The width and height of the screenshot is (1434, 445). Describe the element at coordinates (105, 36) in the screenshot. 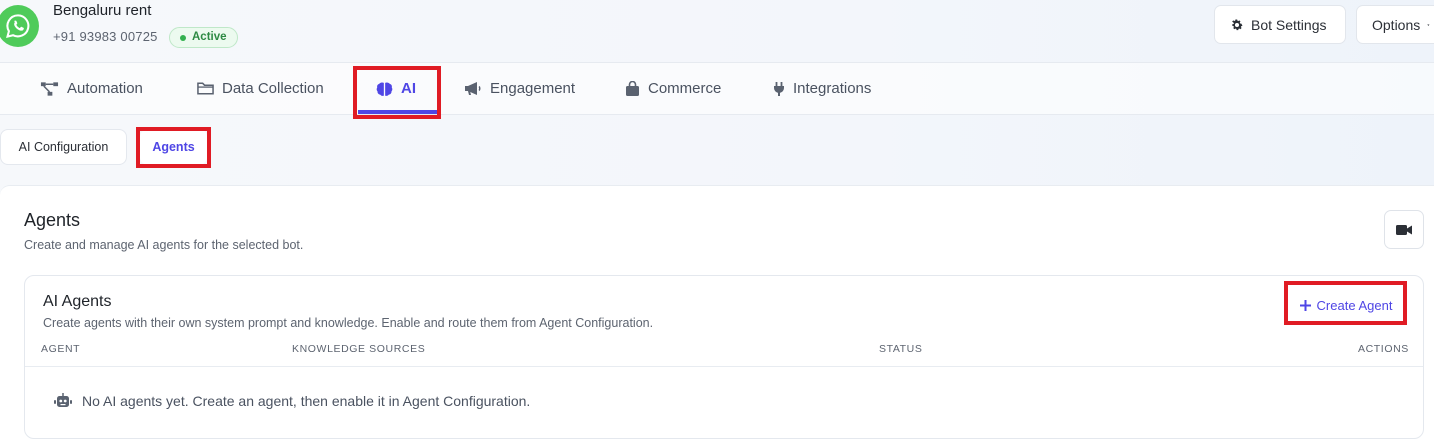

I see `bot-phone-number: +91 93983 00725` at that location.